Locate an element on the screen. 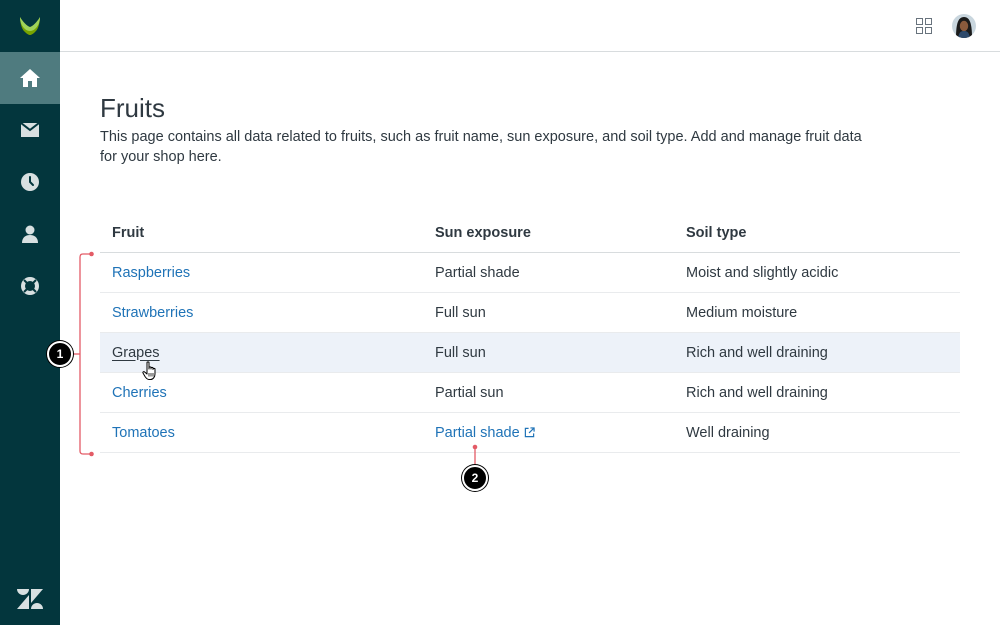 Image resolution: width=1000 pixels, height=625 pixels. sun-exposure-link-label: Partial shade is located at coordinates (477, 432).